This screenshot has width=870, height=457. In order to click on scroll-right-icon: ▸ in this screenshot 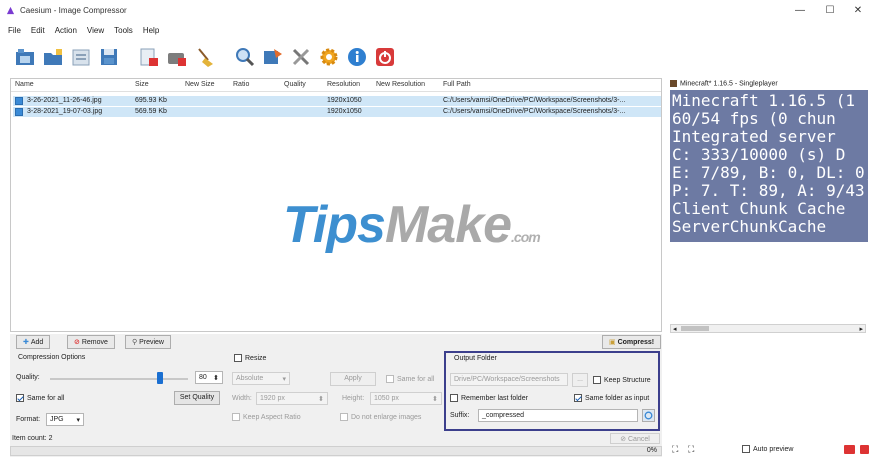, I will do `click(861, 329)`.